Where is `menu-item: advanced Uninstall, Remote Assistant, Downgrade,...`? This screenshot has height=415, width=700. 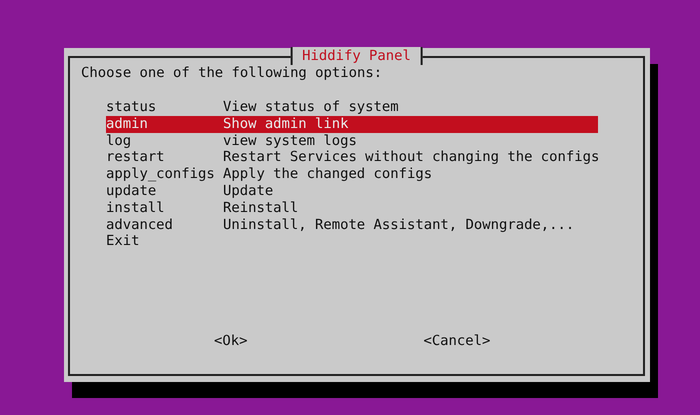 menu-item: advanced Uninstall, Remote Assistant, Downgrade,... is located at coordinates (352, 225).